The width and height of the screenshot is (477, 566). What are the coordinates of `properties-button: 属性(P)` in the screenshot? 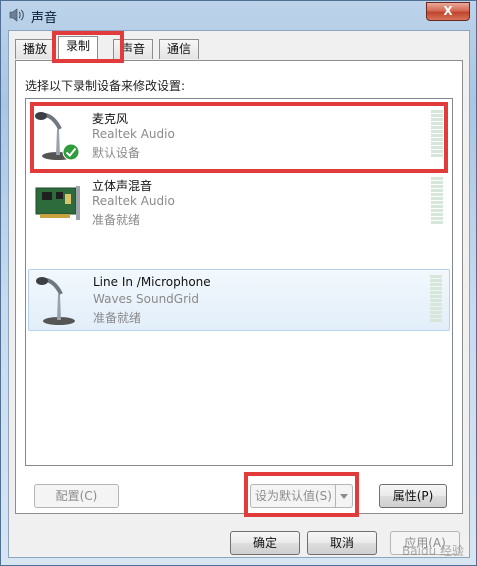 It's located at (413, 496).